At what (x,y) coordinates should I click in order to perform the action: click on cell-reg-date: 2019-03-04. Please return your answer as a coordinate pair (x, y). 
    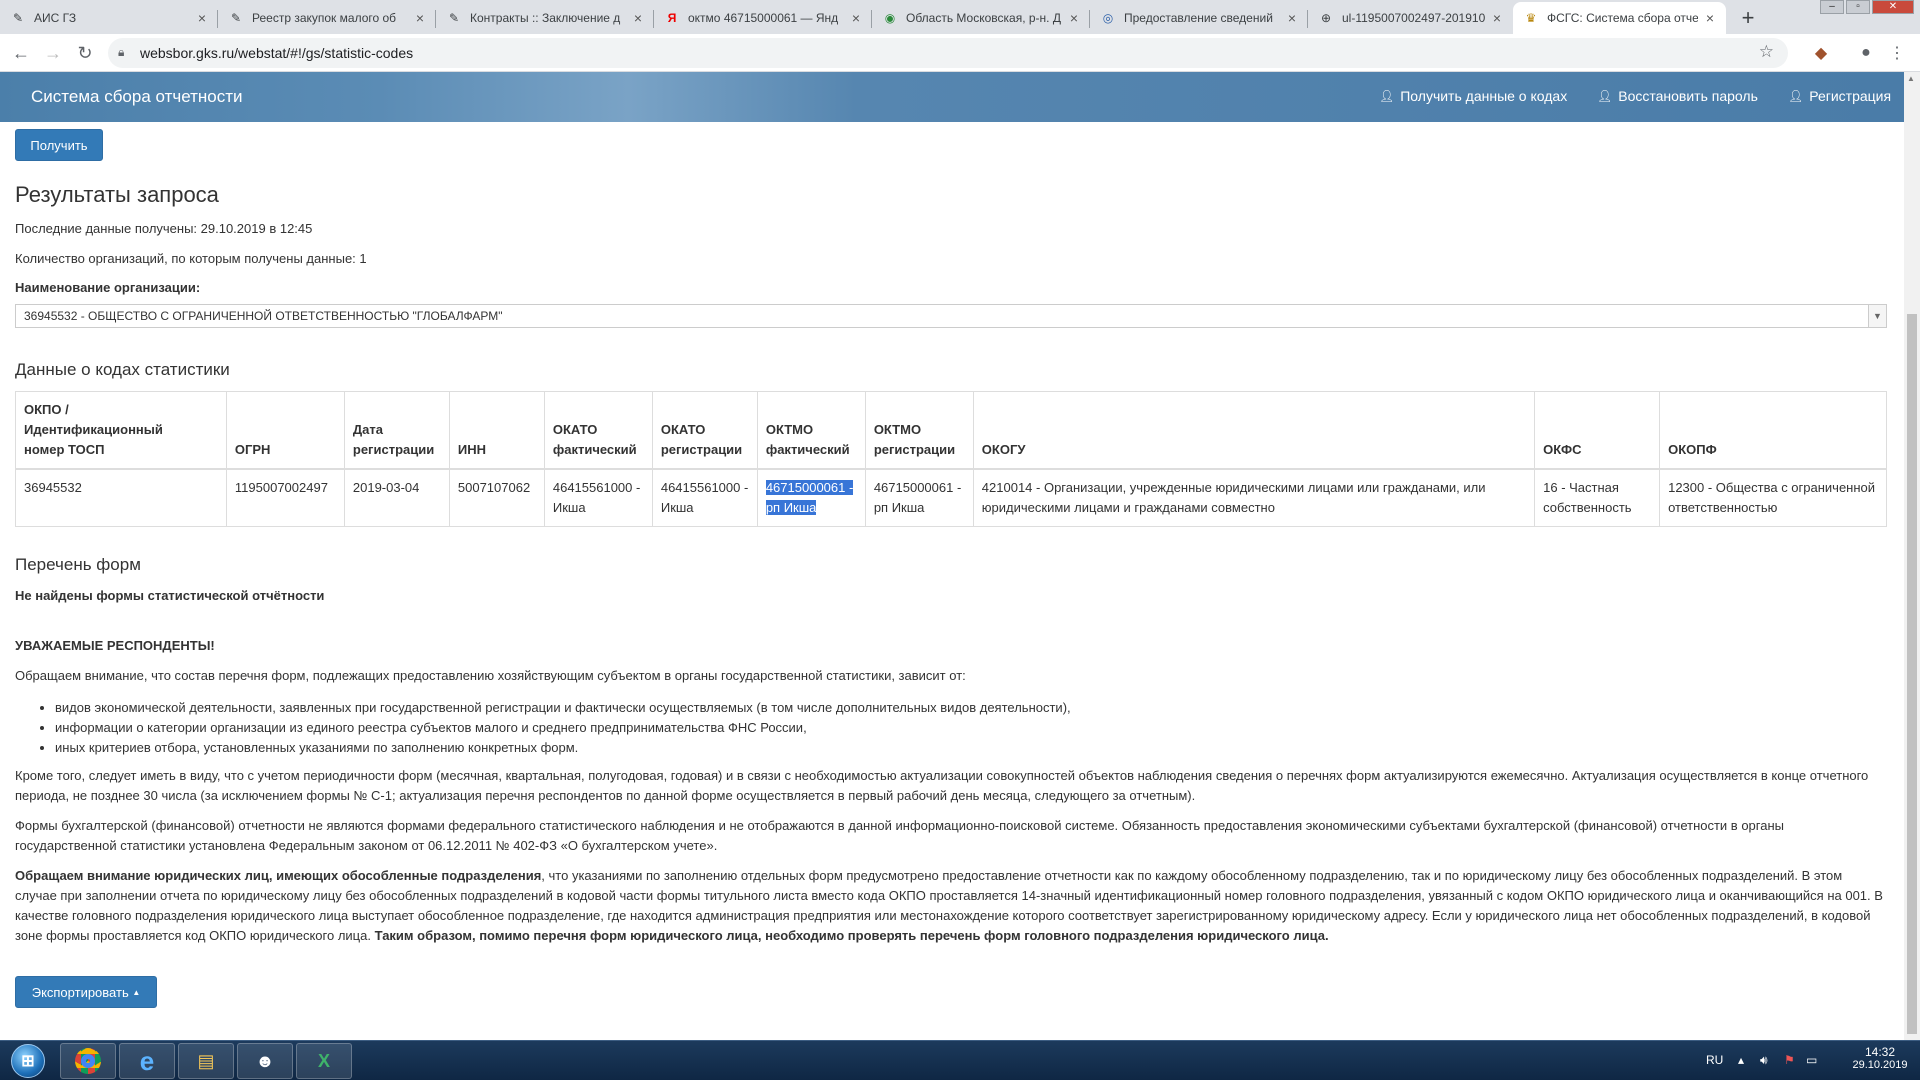
    Looking at the image, I should click on (396, 497).